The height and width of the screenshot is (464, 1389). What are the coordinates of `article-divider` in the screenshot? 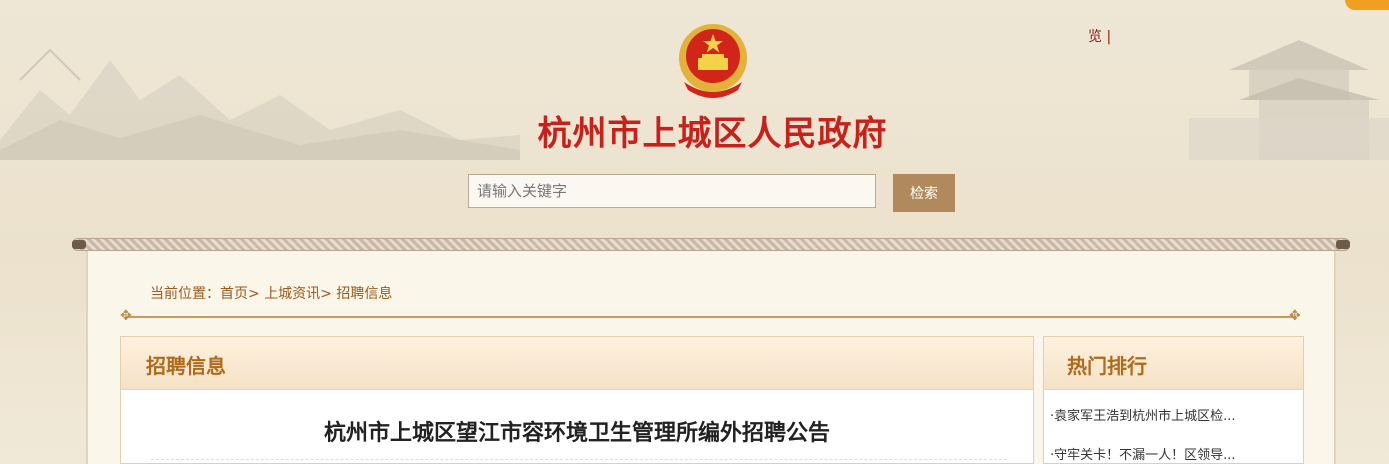 It's located at (579, 459).